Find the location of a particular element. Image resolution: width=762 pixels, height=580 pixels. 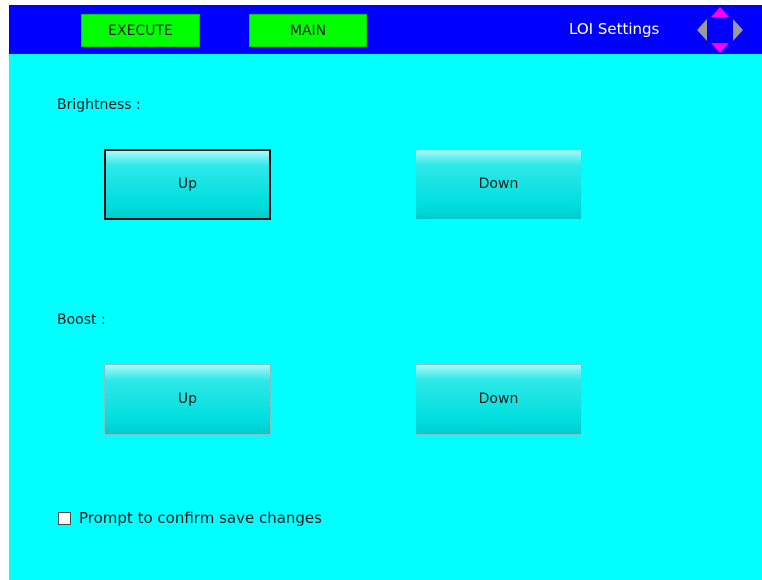

brightness-down-button: Down is located at coordinates (498, 184).